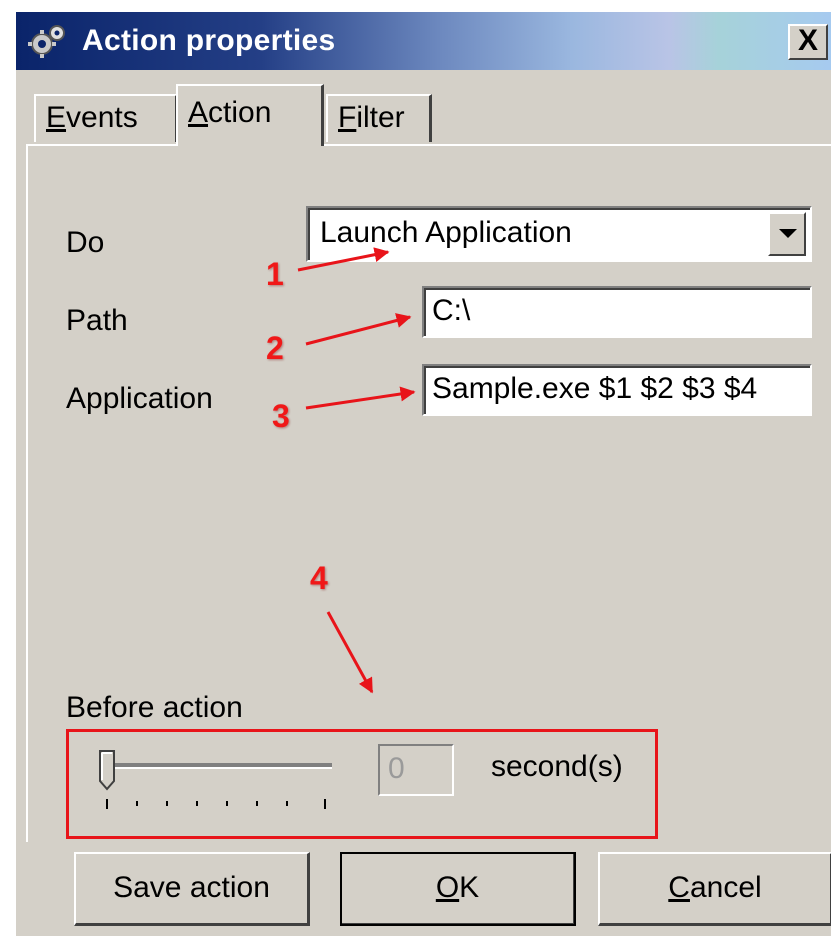  Describe the element at coordinates (356, 470) in the screenshot. I see `annotation-arrows` at that location.